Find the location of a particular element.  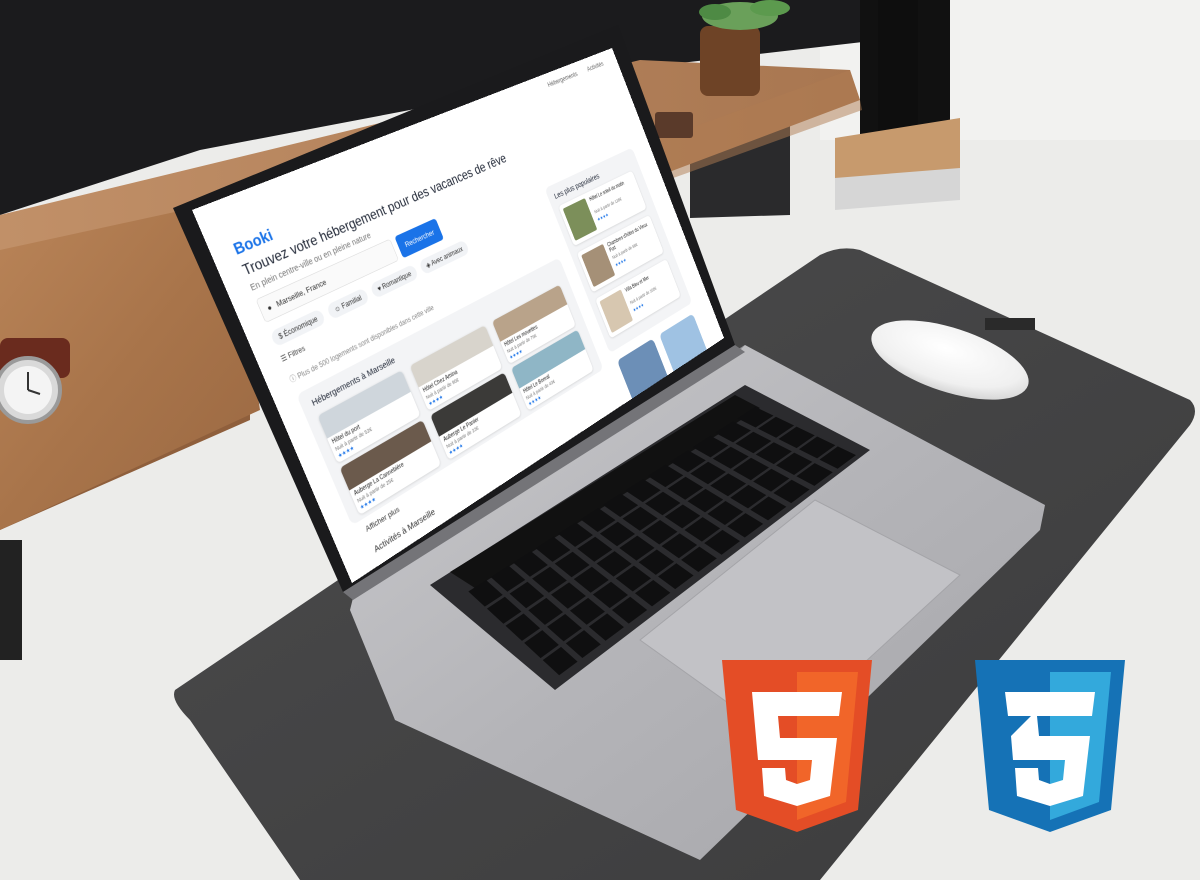

chip-label: Romantique is located at coordinates (397, 280).